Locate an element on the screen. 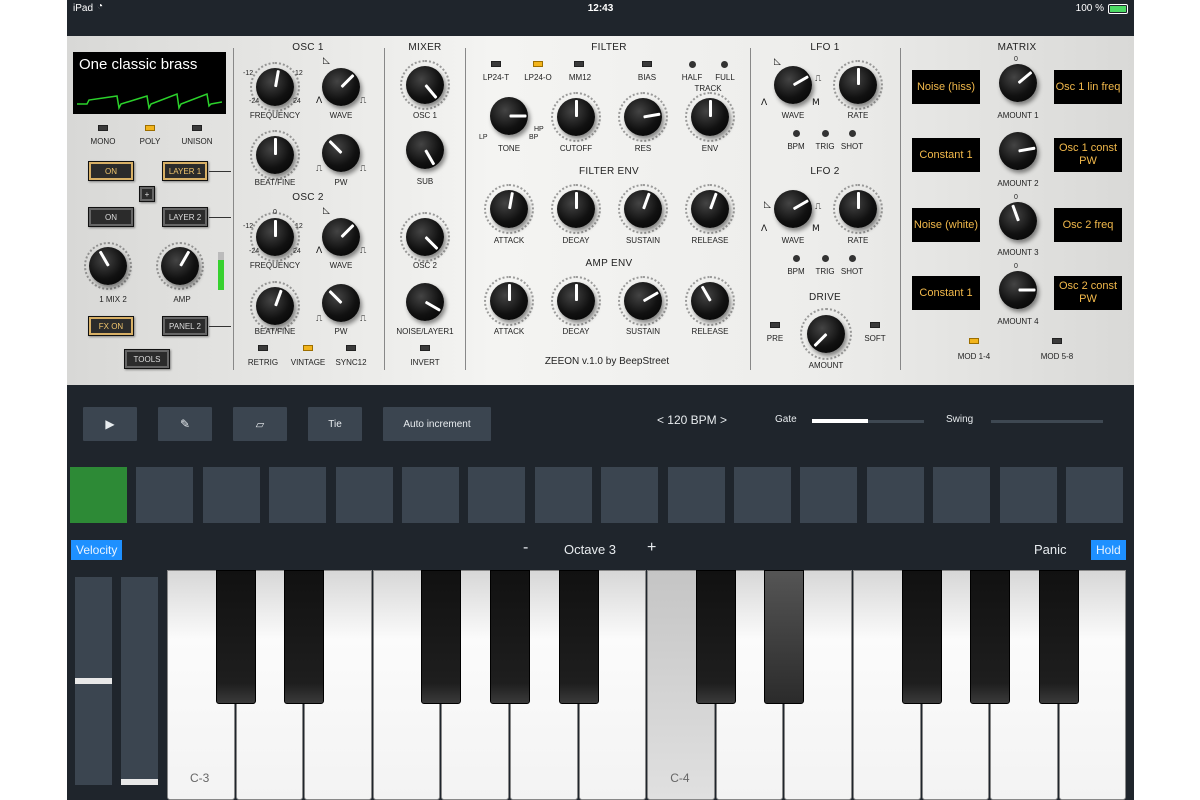 Image resolution: width=1200 pixels, height=800 pixels. matrix-amount-2-knob is located at coordinates (1018, 151).